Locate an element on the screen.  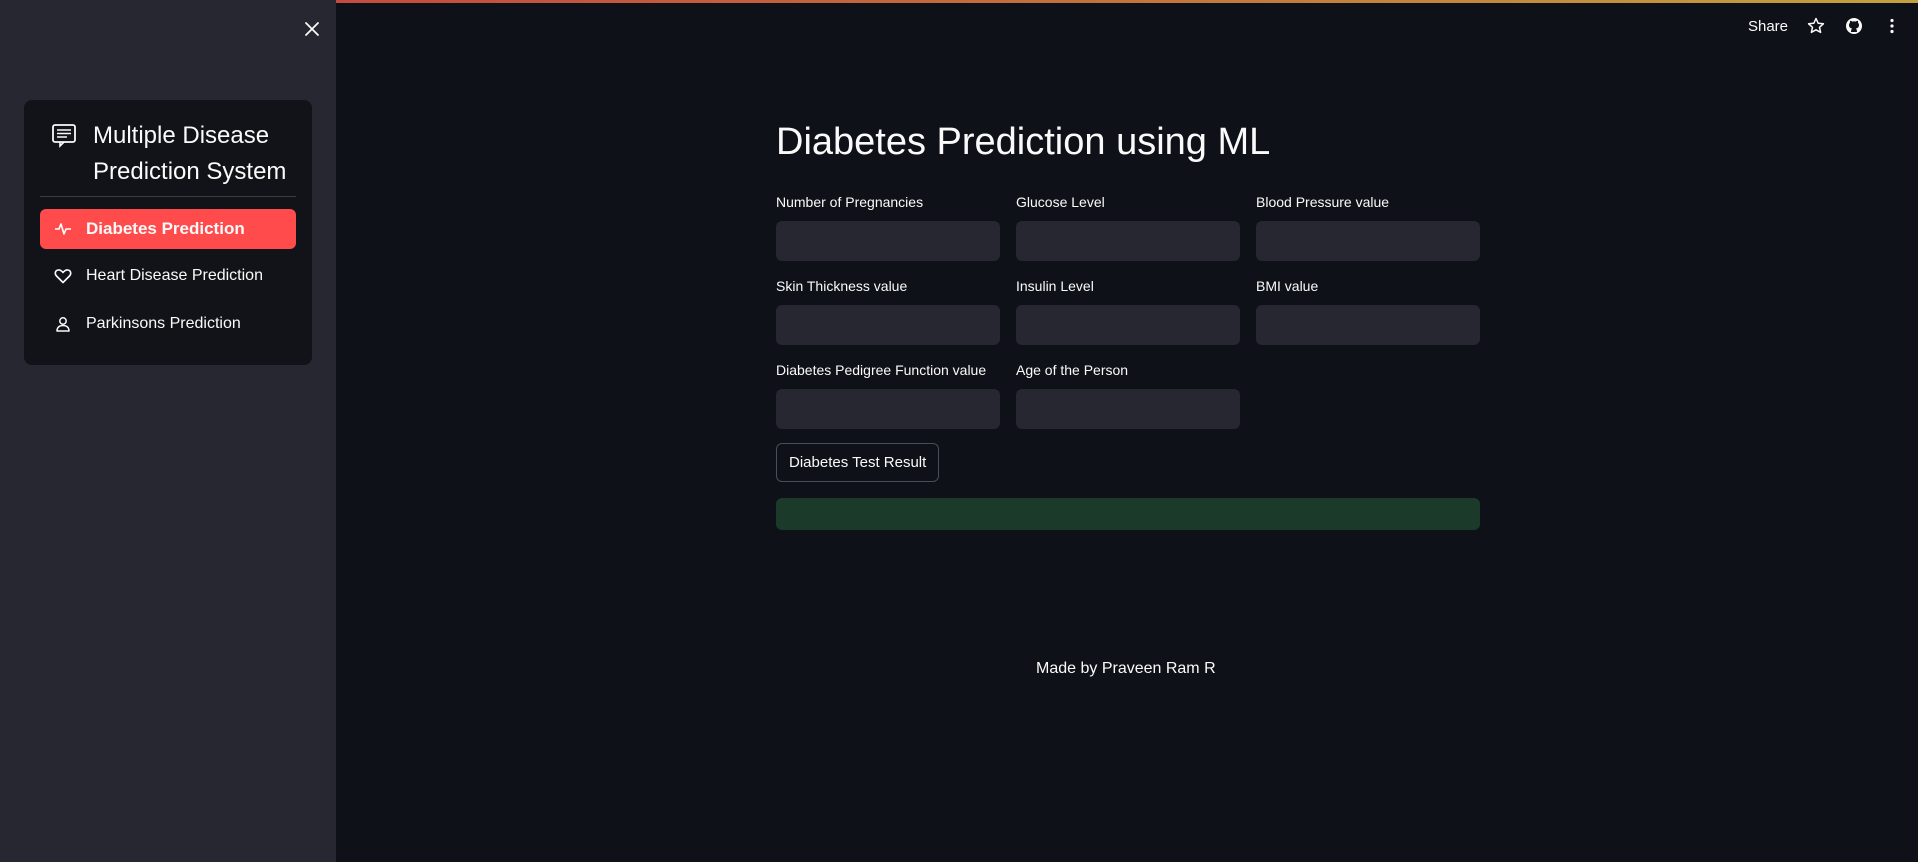
more-vertical-icon is located at coordinates (1892, 26).